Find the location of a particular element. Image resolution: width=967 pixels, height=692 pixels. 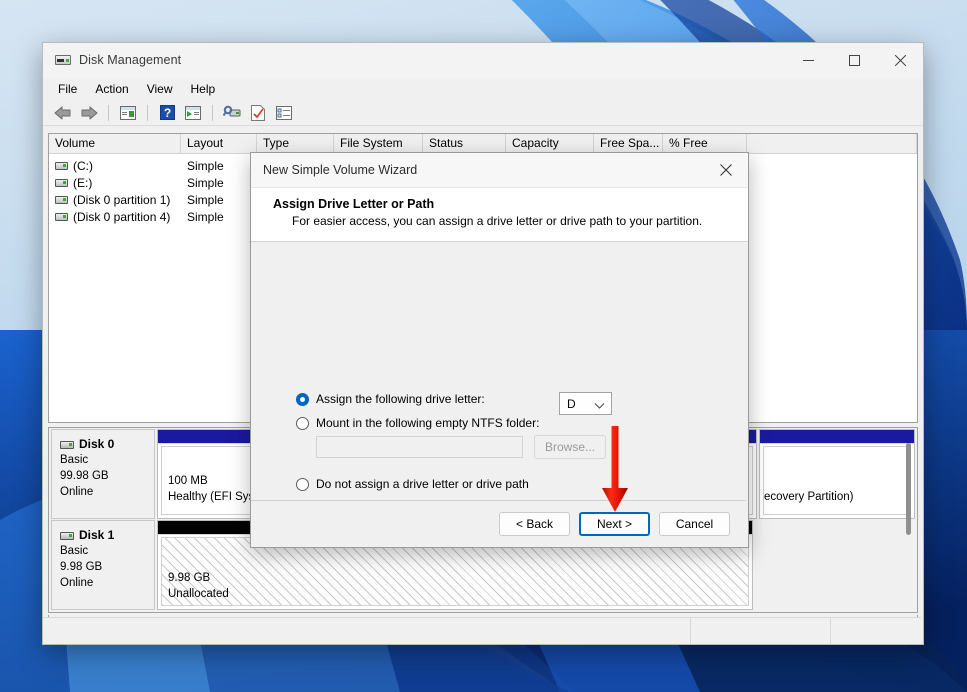

menu-item-help: Help is located at coordinates (203, 89).